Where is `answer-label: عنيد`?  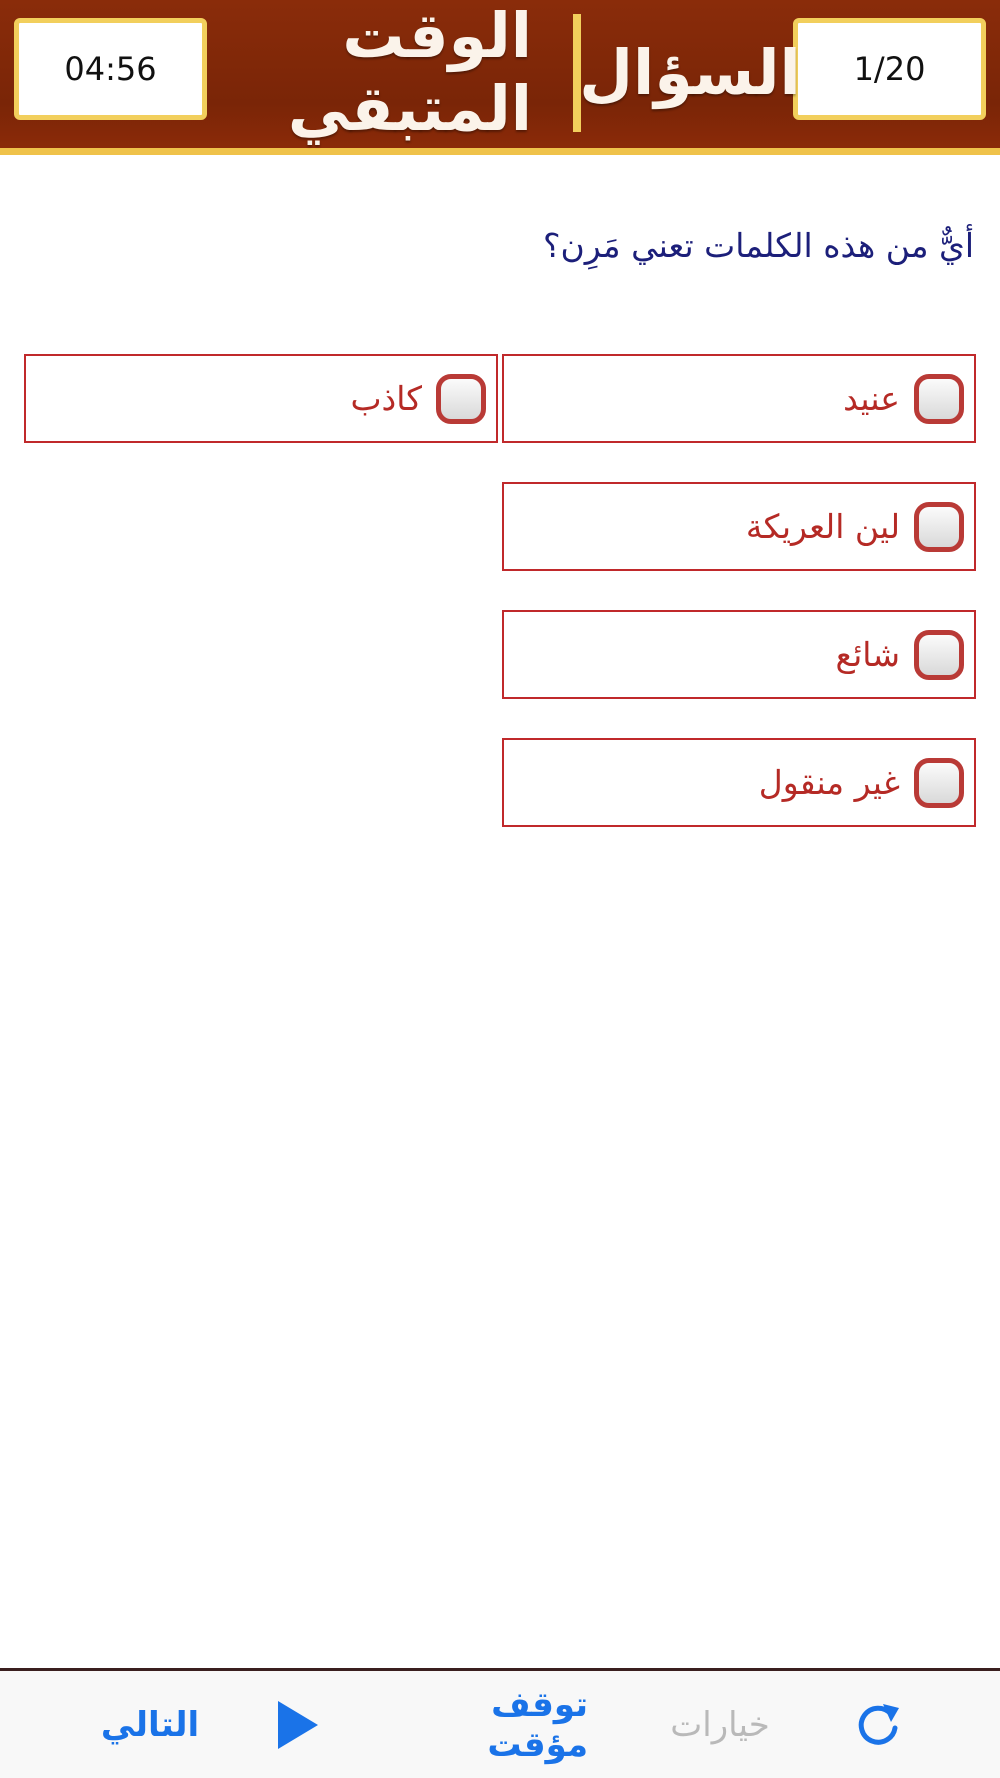 answer-label: عنيد is located at coordinates (871, 398).